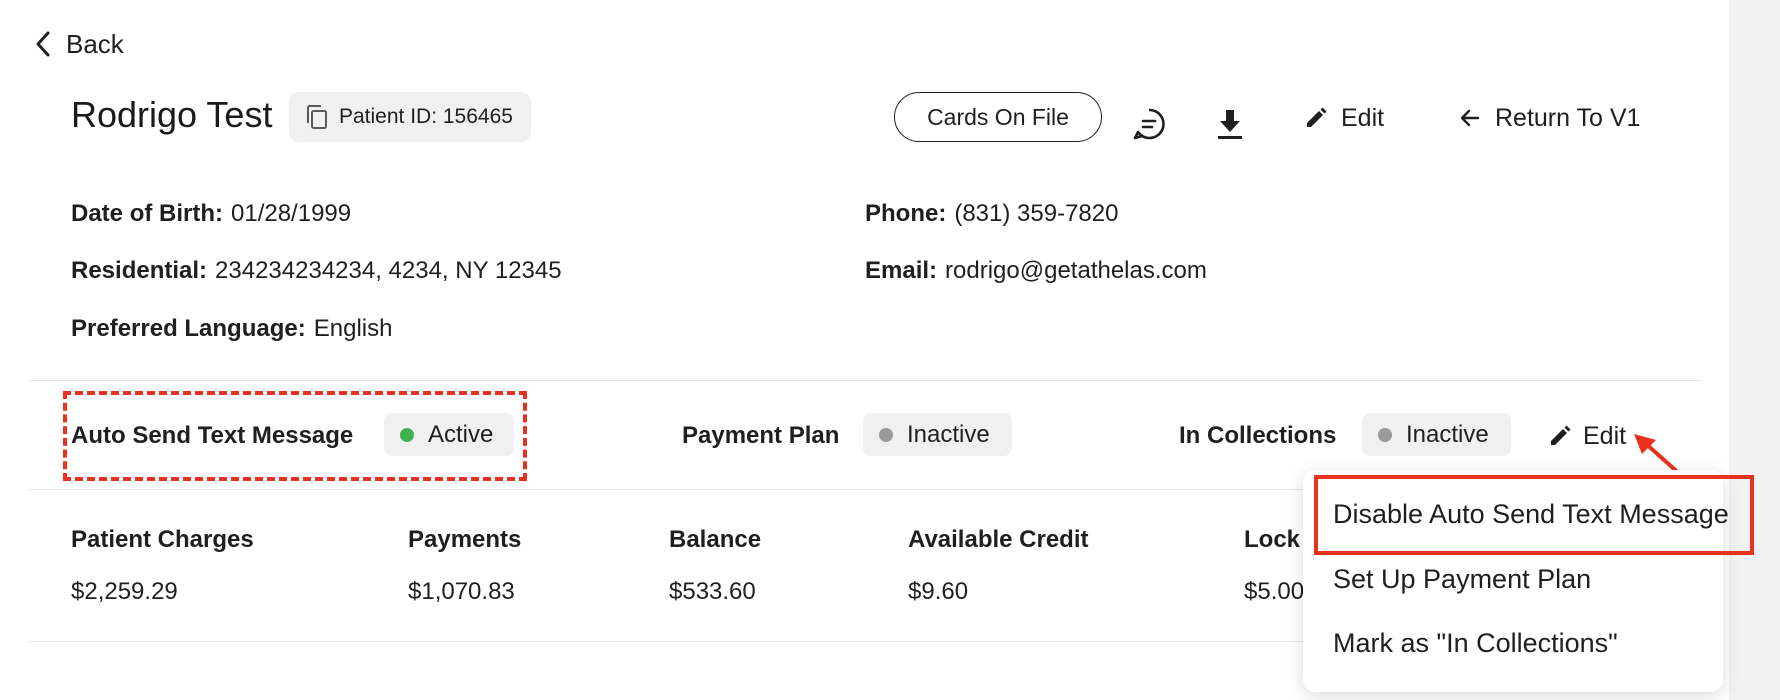 Image resolution: width=1780 pixels, height=700 pixels. What do you see at coordinates (407, 434) in the screenshot?
I see `active-dot-icon` at bounding box center [407, 434].